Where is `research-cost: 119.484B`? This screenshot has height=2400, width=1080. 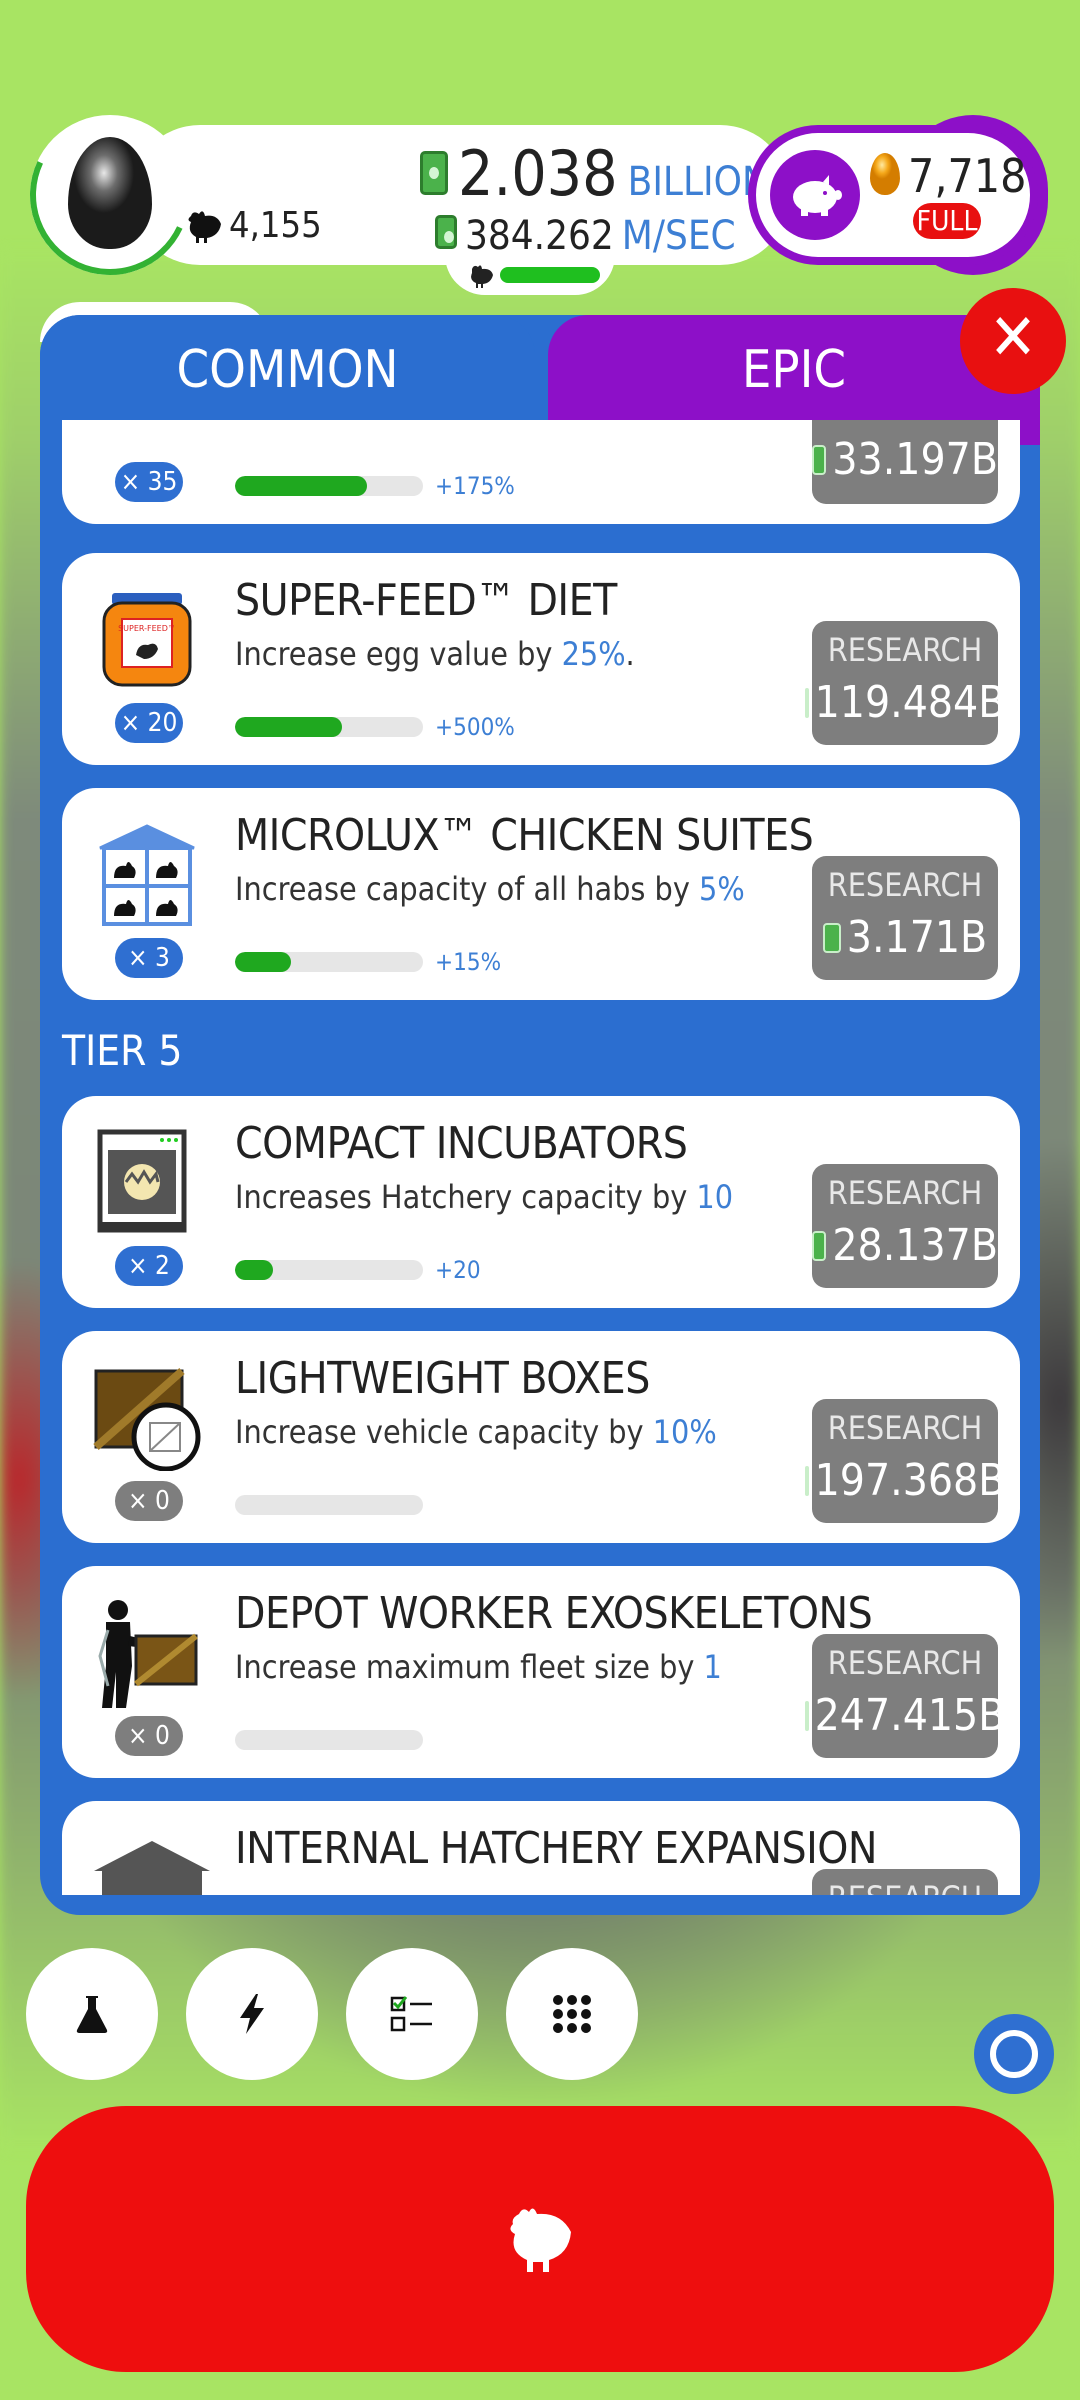
research-cost: 119.484B is located at coordinates (904, 702).